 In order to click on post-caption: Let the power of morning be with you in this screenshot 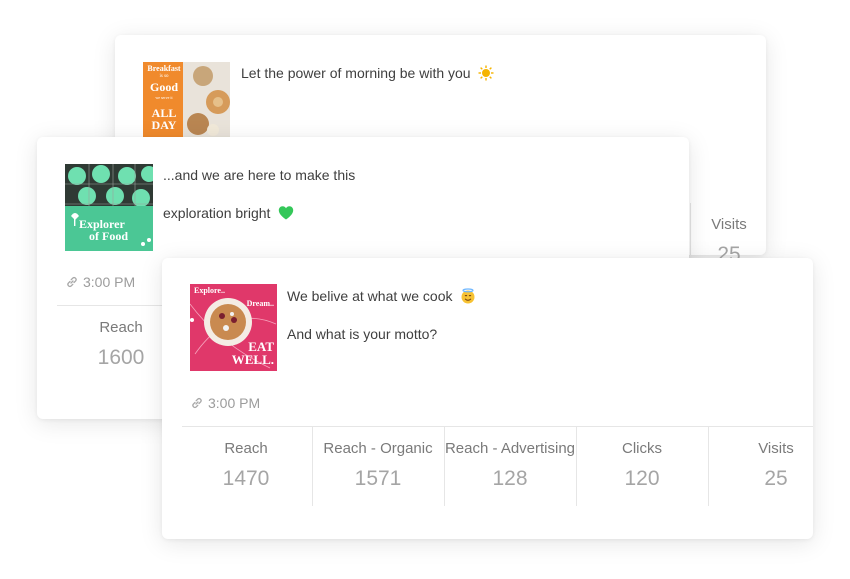, I will do `click(367, 73)`.